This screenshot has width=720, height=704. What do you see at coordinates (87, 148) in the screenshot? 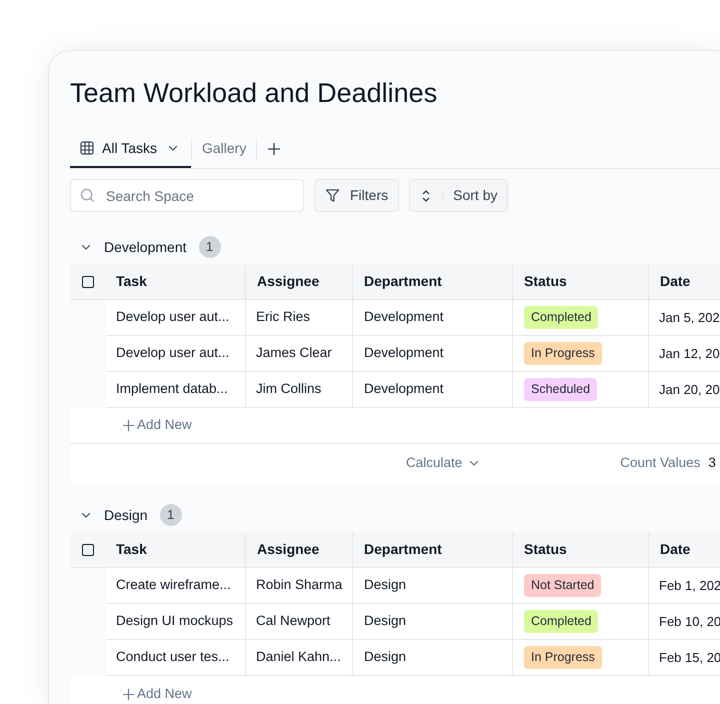
I see `table-icon` at bounding box center [87, 148].